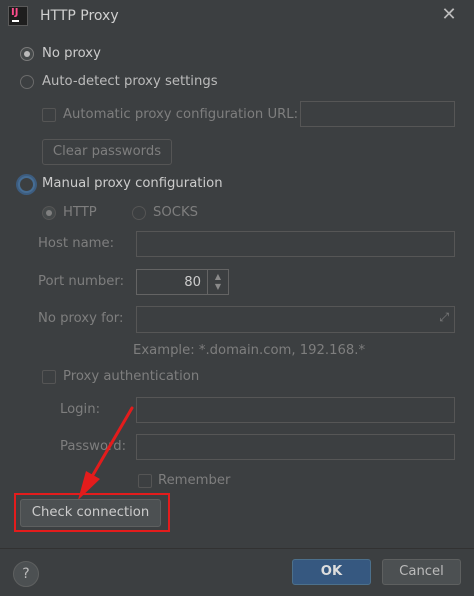  What do you see at coordinates (331, 572) in the screenshot?
I see `ok-button: OK` at bounding box center [331, 572].